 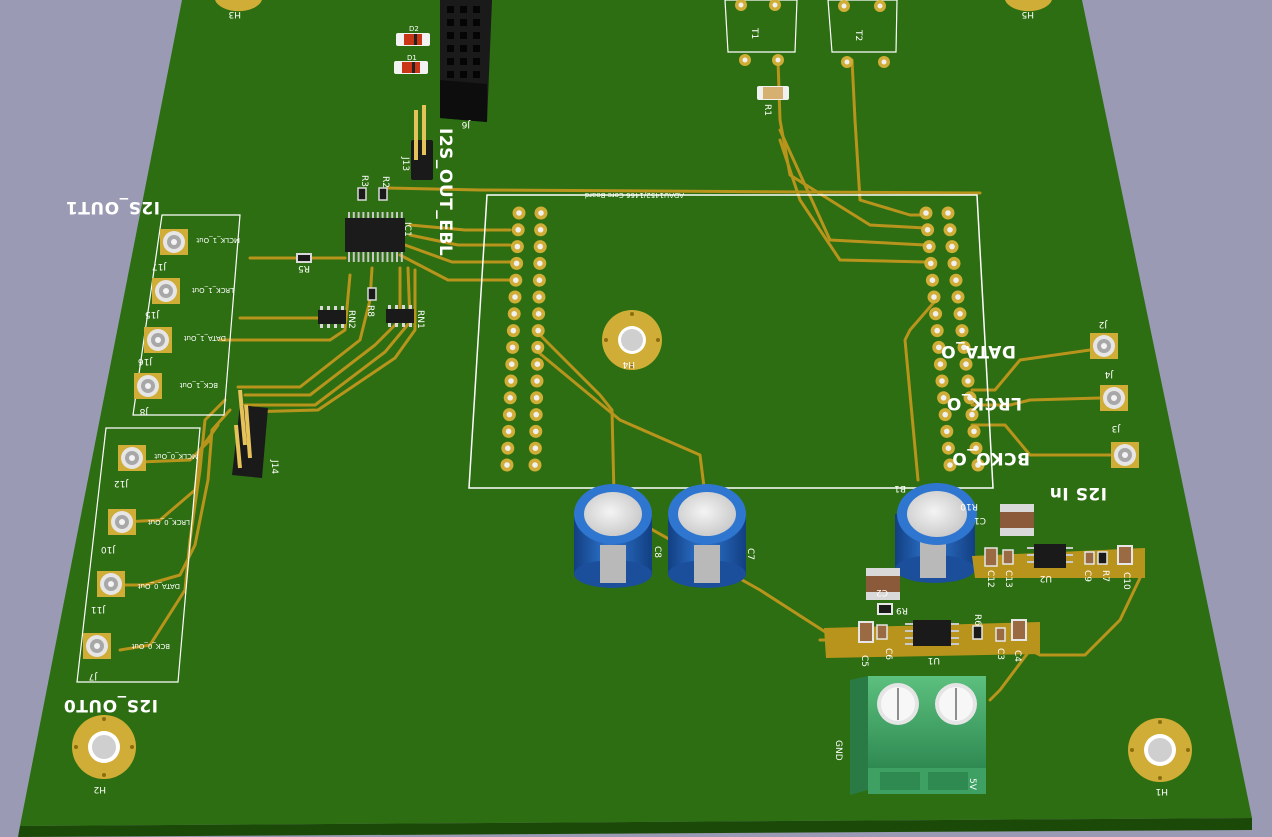 I want to click on ref-r1: R1, so click(x=767, y=110).